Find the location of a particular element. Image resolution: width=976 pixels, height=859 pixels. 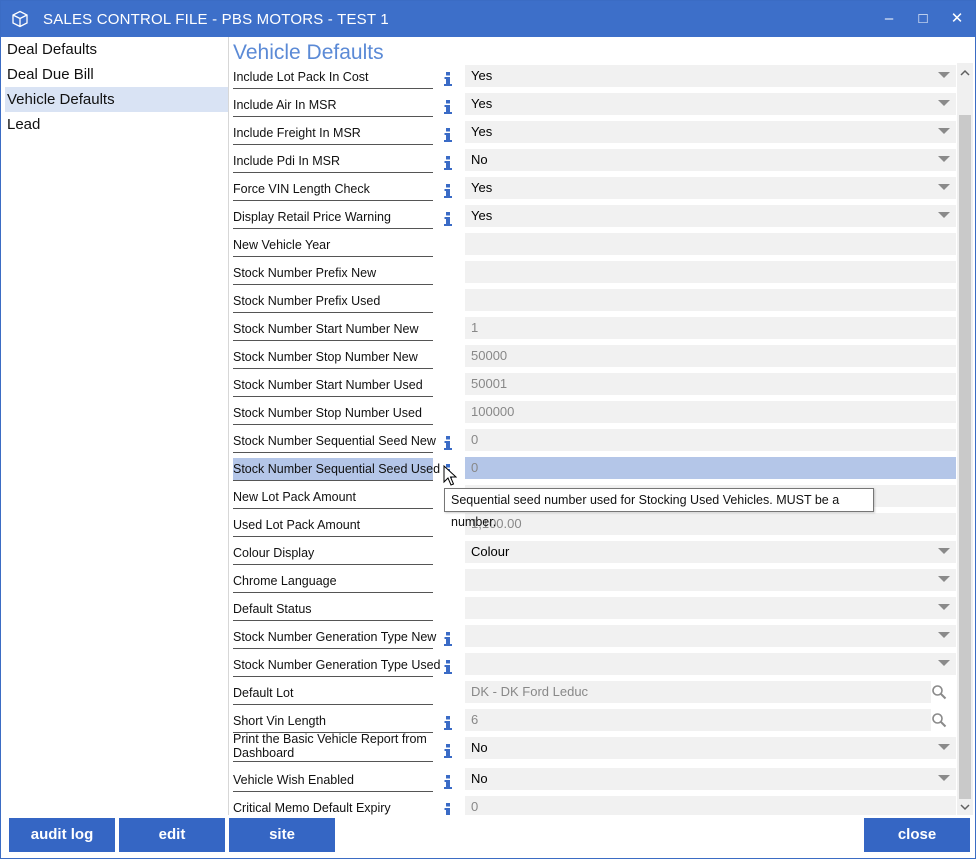

setting-row: Include Air In MSR Yes is located at coordinates (593, 107).